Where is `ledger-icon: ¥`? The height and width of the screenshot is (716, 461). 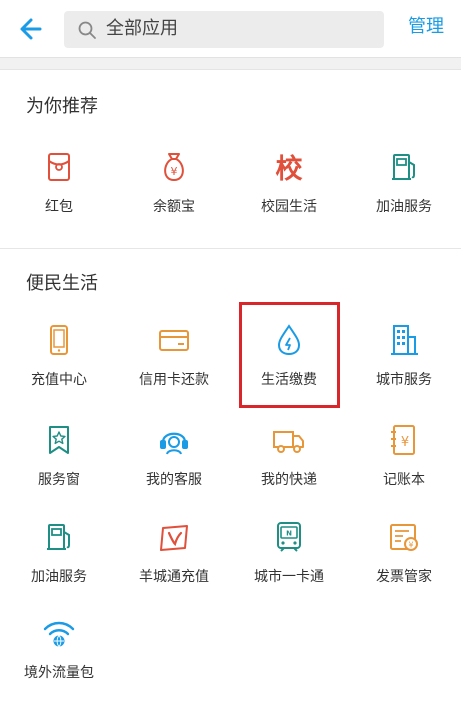 ledger-icon: ¥ is located at coordinates (403, 440).